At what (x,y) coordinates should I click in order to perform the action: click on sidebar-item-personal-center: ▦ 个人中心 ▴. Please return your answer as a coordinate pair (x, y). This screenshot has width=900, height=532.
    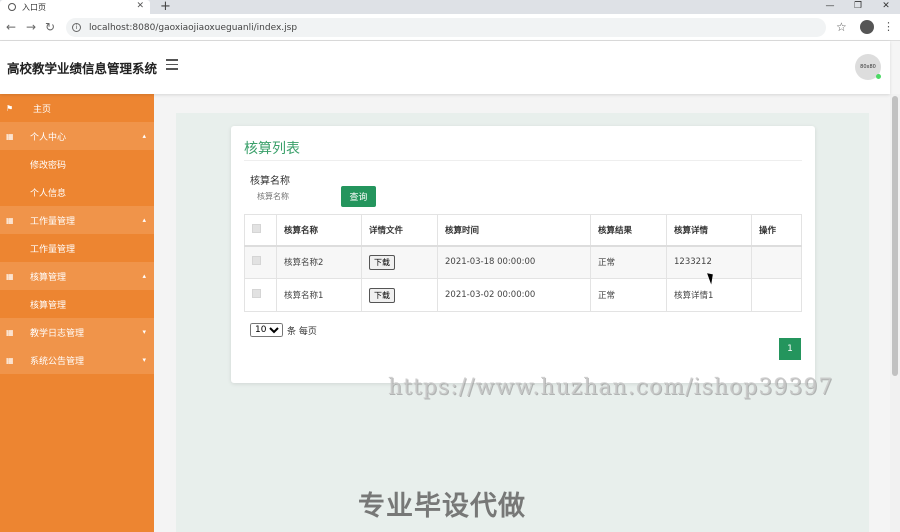
    Looking at the image, I should click on (77, 136).